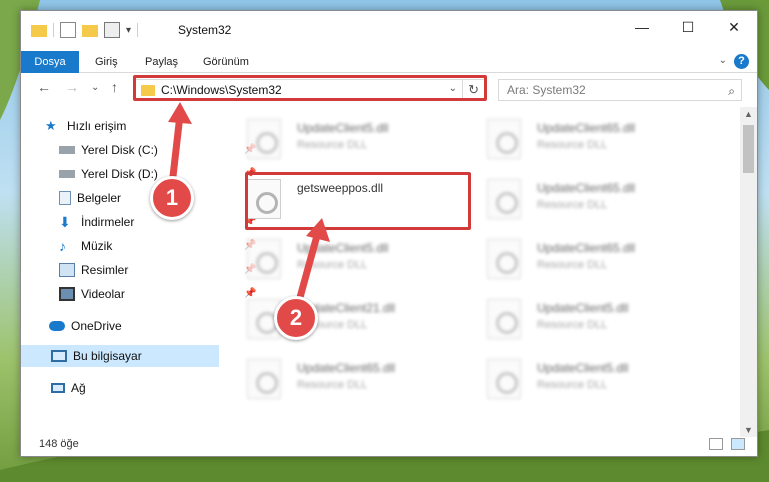  What do you see at coordinates (157, 270) in the screenshot?
I see `sidebar-item-pictures: Resimler 📌` at bounding box center [157, 270].